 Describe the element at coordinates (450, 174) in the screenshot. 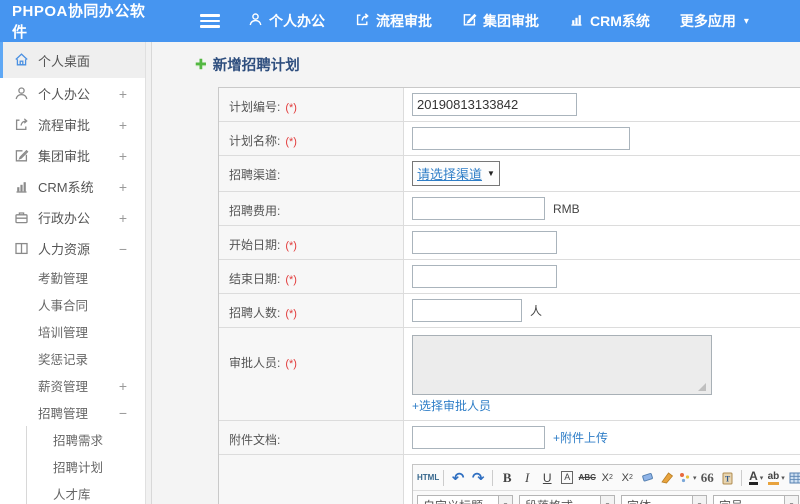

I see `channel-select-value: 请选择渠道` at that location.